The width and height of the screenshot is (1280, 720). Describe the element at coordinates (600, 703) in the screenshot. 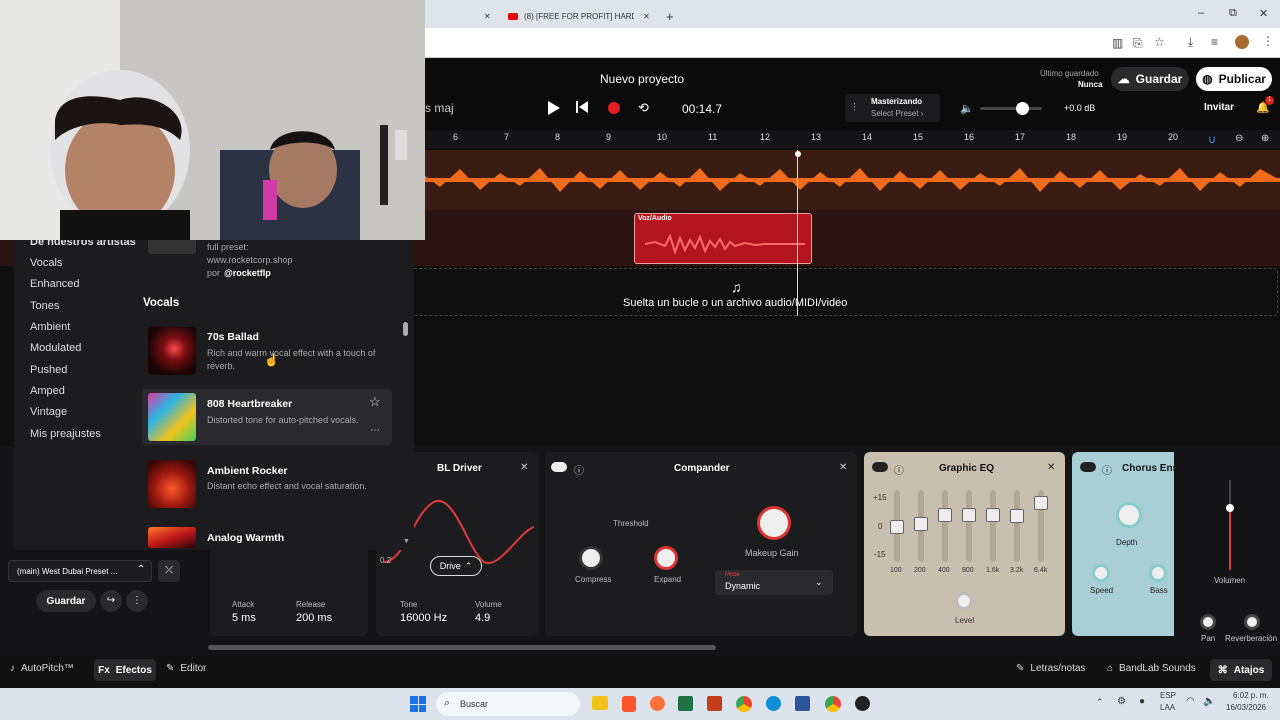

I see `file-explorer-icon` at that location.